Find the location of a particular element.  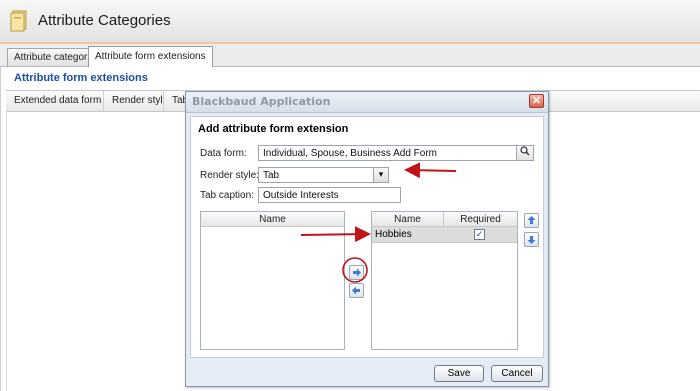

grid-left-border is located at coordinates (6, 250).